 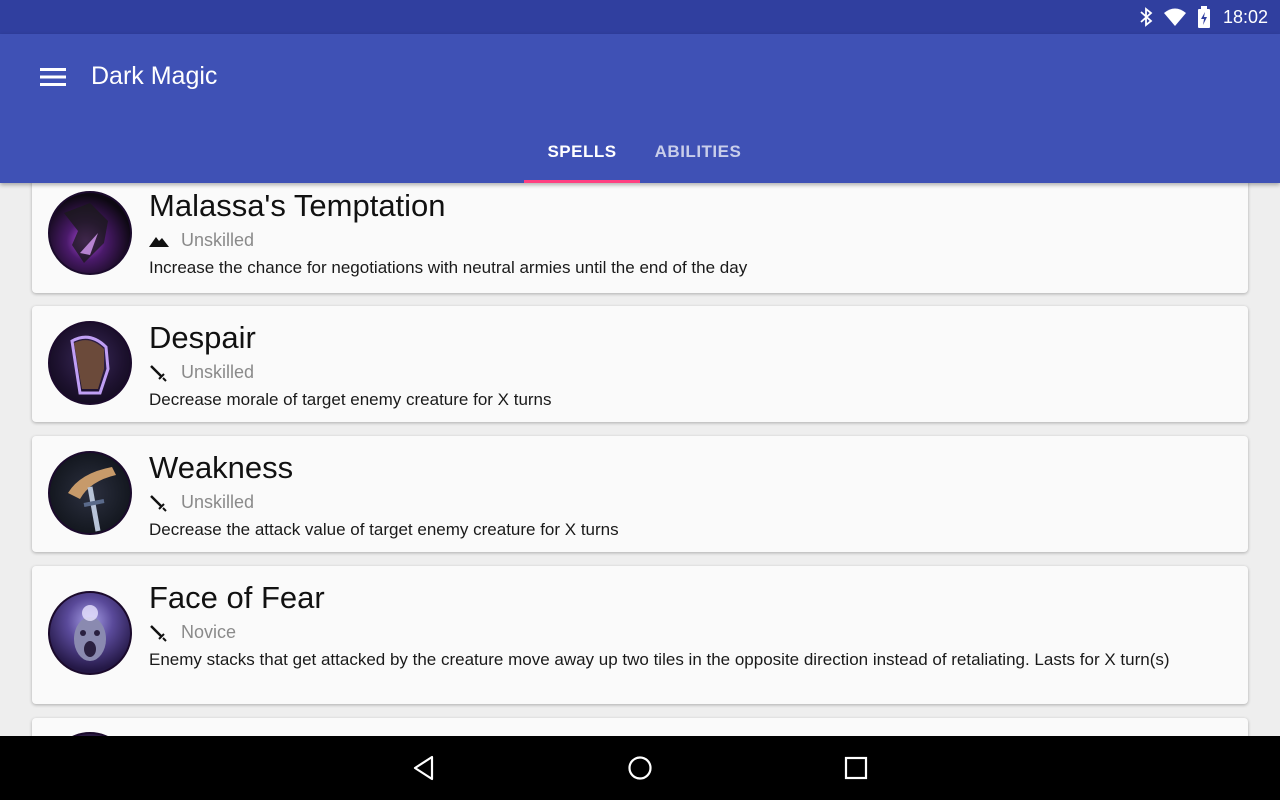 What do you see at coordinates (160, 241) in the screenshot?
I see `mountain-icon` at bounding box center [160, 241].